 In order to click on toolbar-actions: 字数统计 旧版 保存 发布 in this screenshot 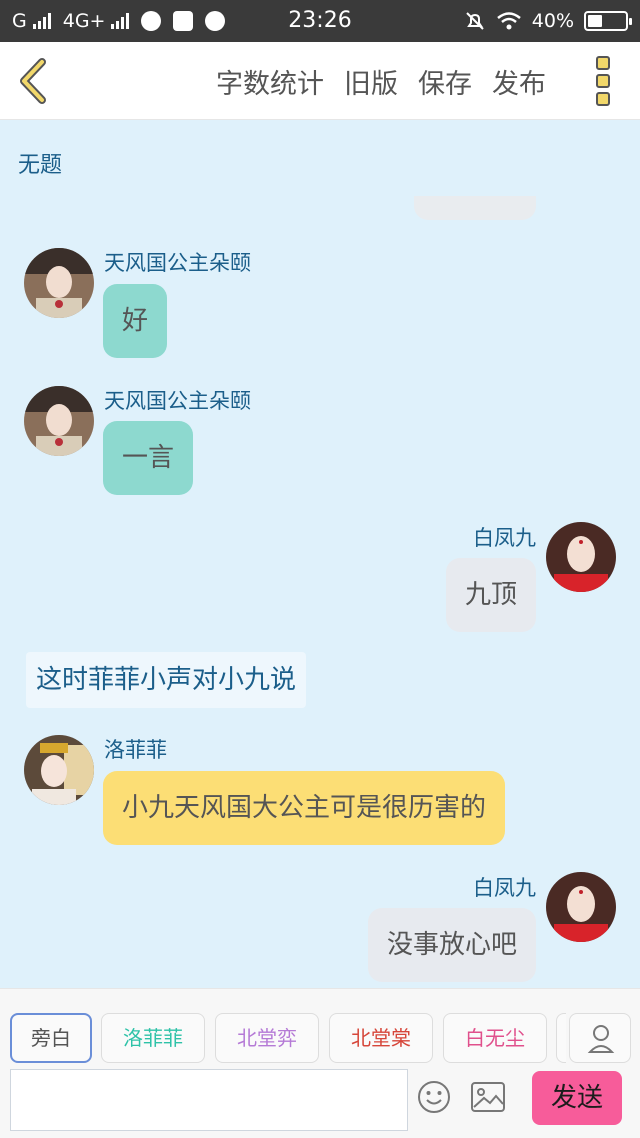, I will do `click(391, 81)`.